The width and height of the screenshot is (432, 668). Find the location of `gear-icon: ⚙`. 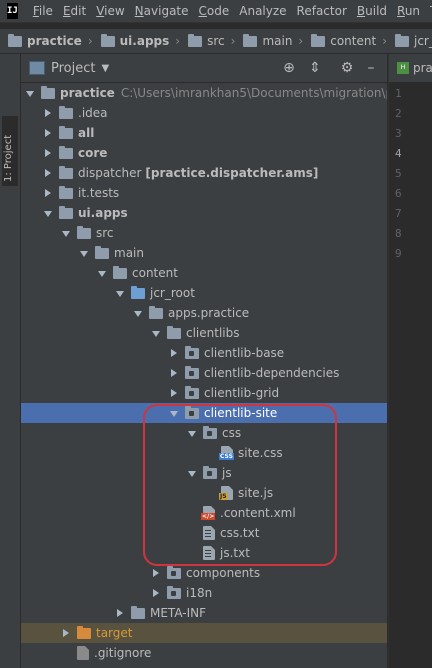

gear-icon: ⚙ is located at coordinates (347, 68).